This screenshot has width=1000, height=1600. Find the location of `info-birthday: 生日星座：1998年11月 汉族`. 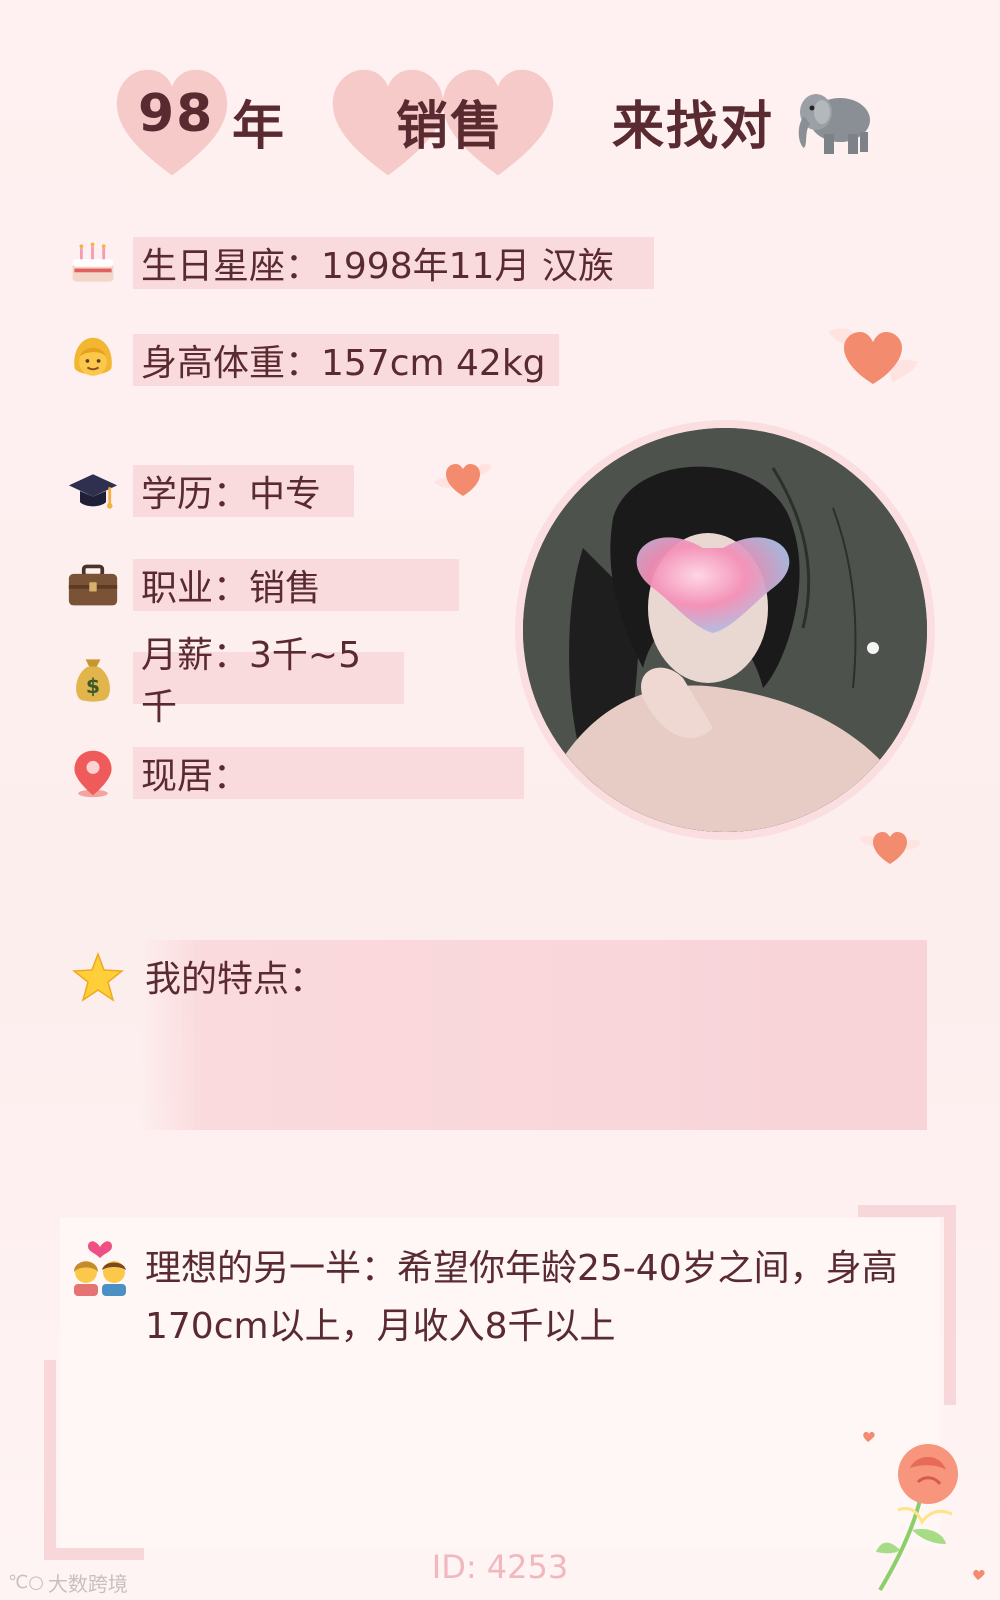

info-birthday: 生日星座：1998年11月 汉族 is located at coordinates (393, 263).